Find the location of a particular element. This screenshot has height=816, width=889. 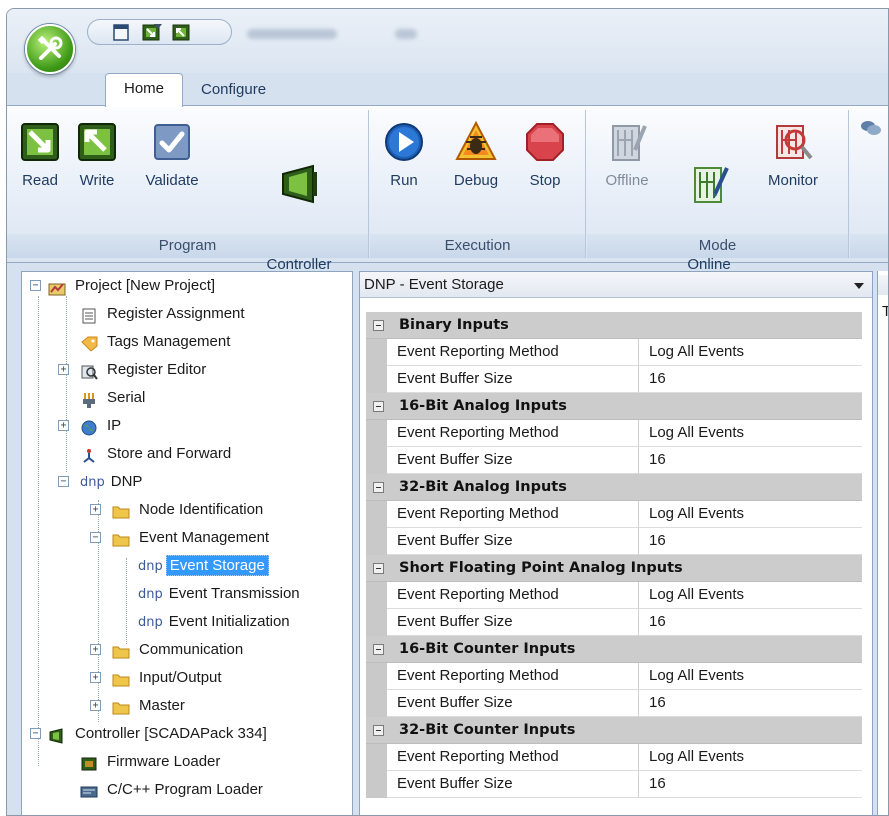

offline-label: Offline is located at coordinates (627, 180).